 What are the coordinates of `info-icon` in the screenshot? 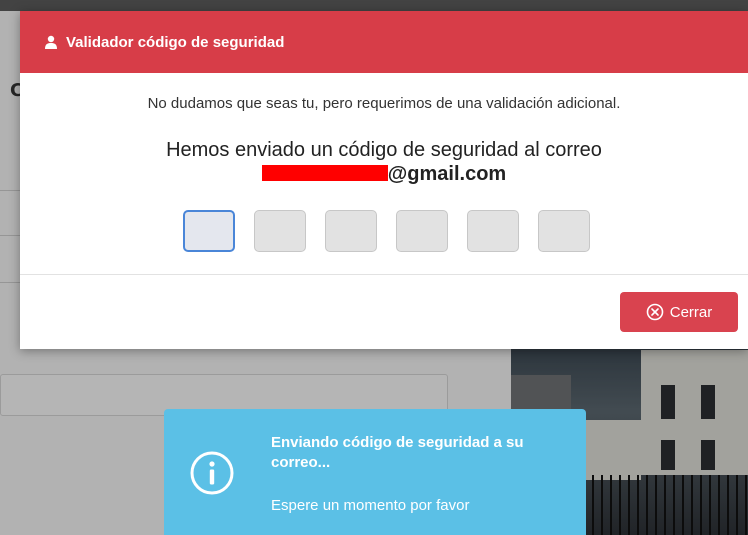 It's located at (212, 473).